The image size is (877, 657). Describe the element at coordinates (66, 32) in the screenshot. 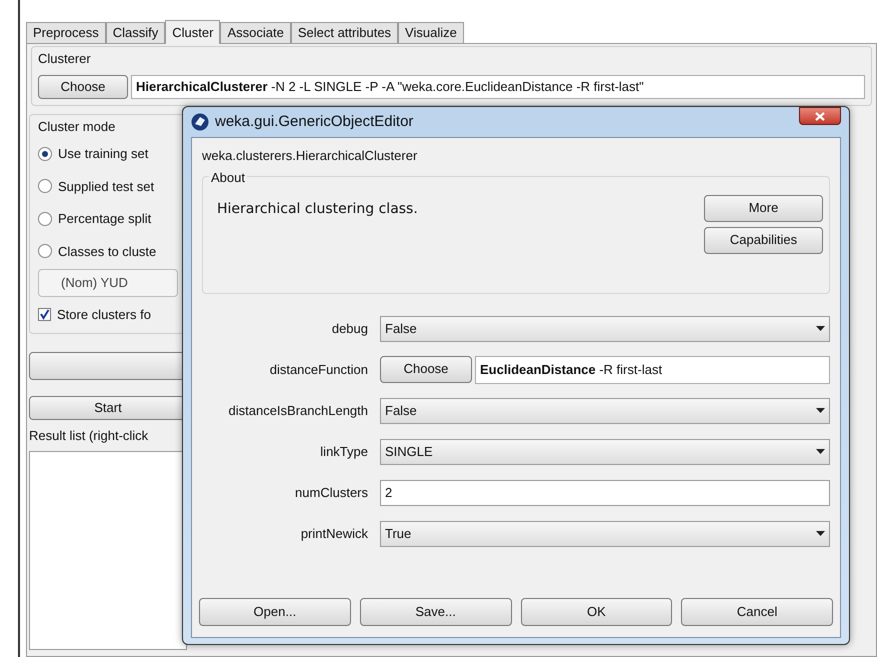

I see `tab: Preprocess` at that location.